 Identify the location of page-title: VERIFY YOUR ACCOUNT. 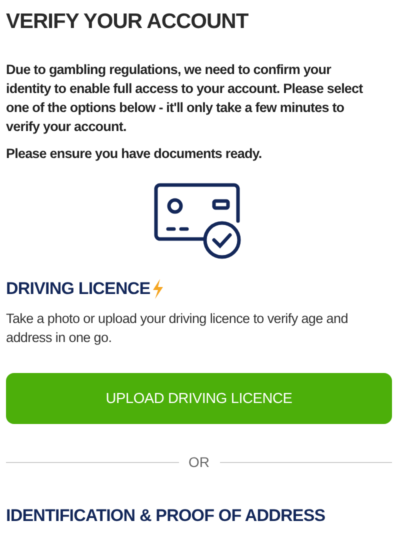
(128, 22).